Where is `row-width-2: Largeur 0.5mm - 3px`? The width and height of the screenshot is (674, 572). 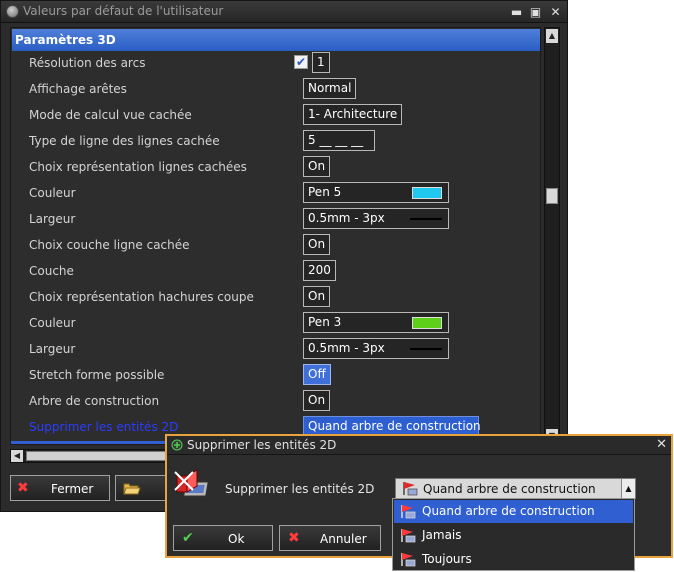 row-width-2: Largeur 0.5mm - 3px is located at coordinates (275, 350).